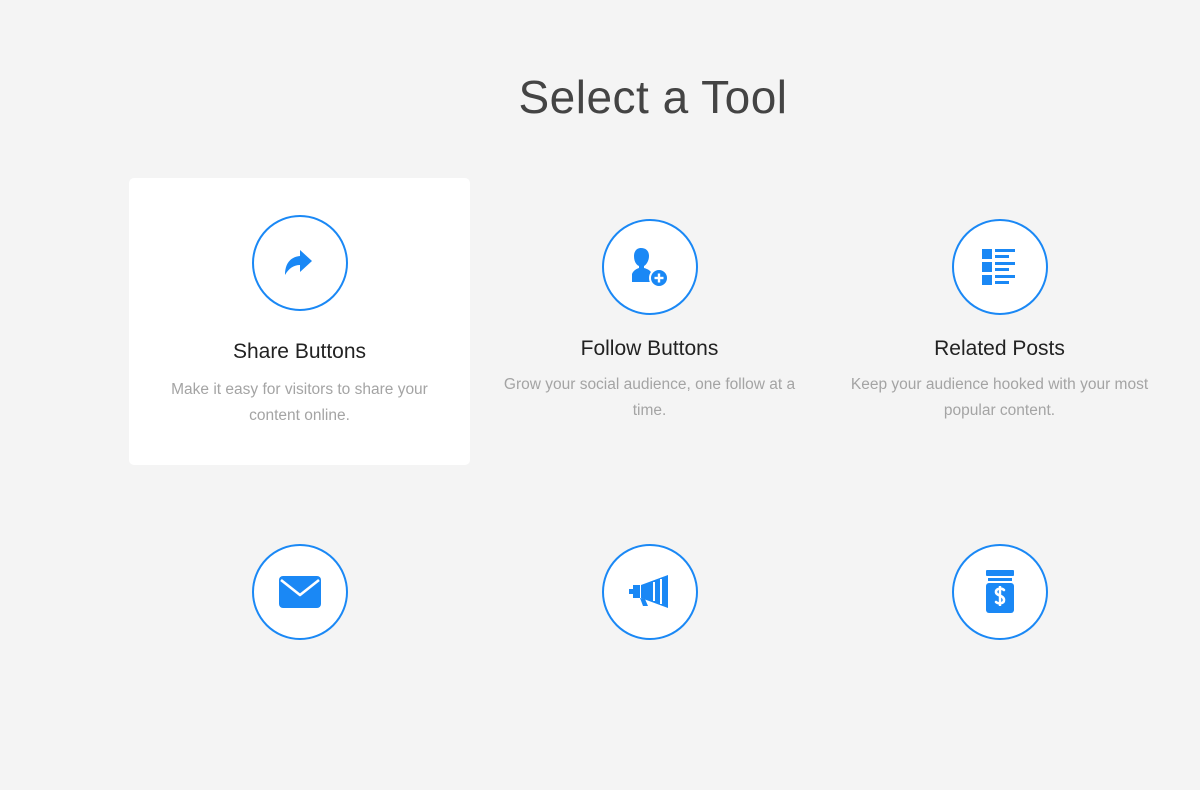 The width and height of the screenshot is (1200, 790). Describe the element at coordinates (999, 348) in the screenshot. I see `tool-name: Related Posts` at that location.